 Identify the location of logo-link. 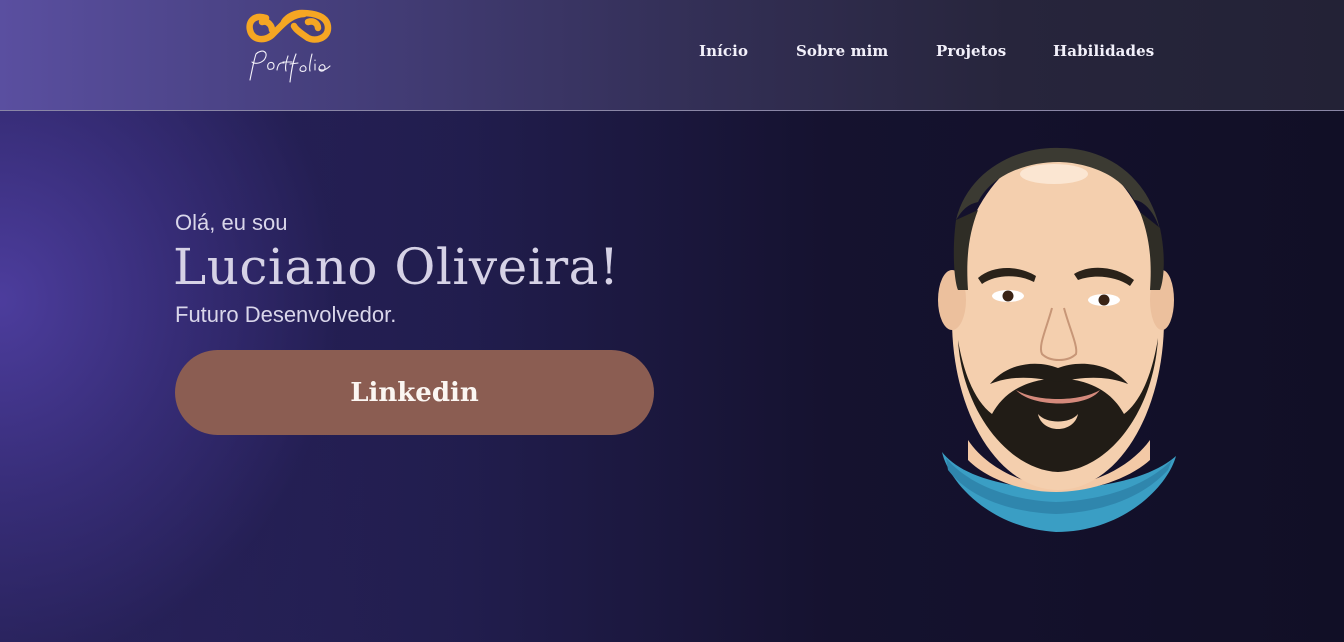
(290, 47).